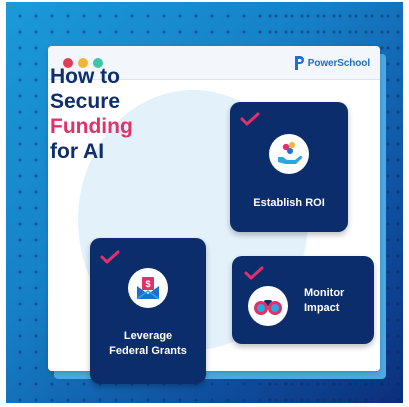 The height and width of the screenshot is (407, 409). I want to click on card-label-line-2: Impact, so click(322, 308).